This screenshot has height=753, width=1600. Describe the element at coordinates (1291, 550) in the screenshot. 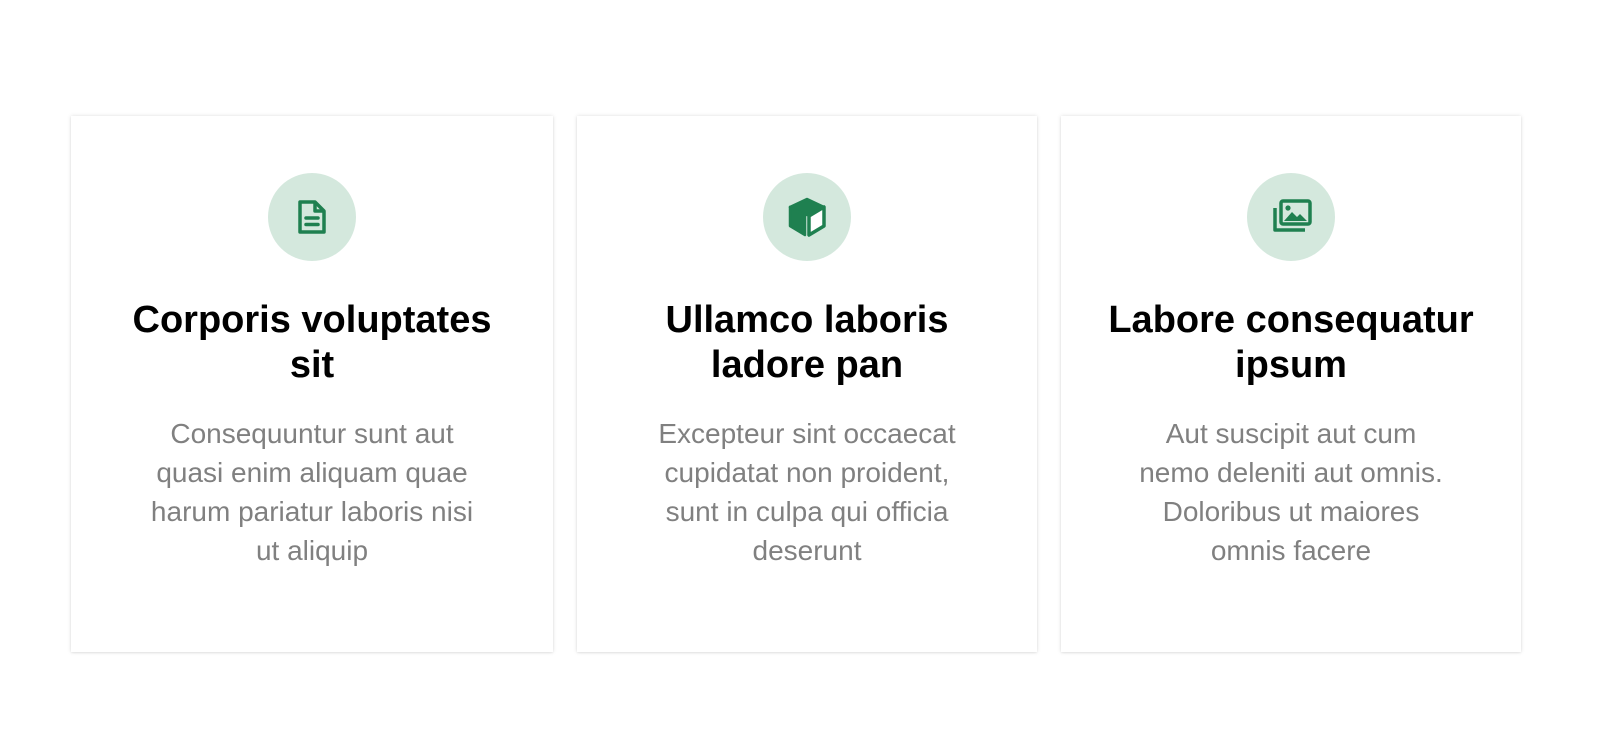

I see `card-text-line: omnis facere` at that location.